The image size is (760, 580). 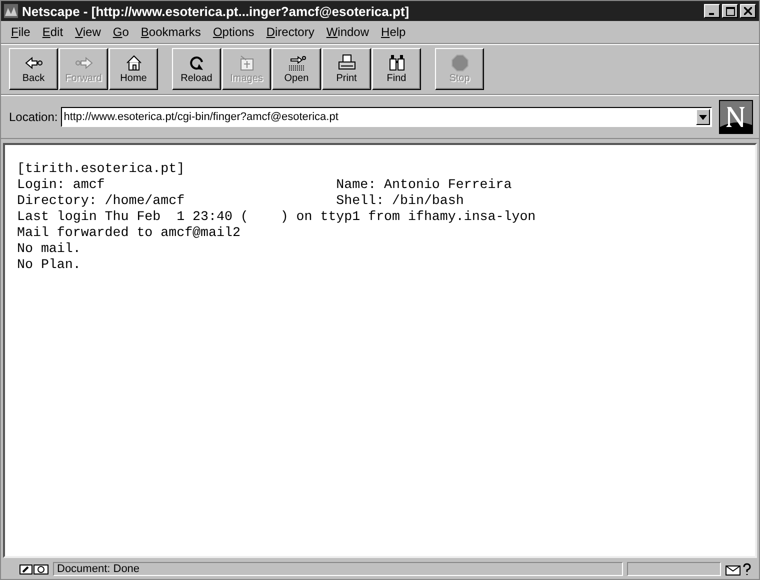 I want to click on menu-item: Options, so click(x=233, y=32).